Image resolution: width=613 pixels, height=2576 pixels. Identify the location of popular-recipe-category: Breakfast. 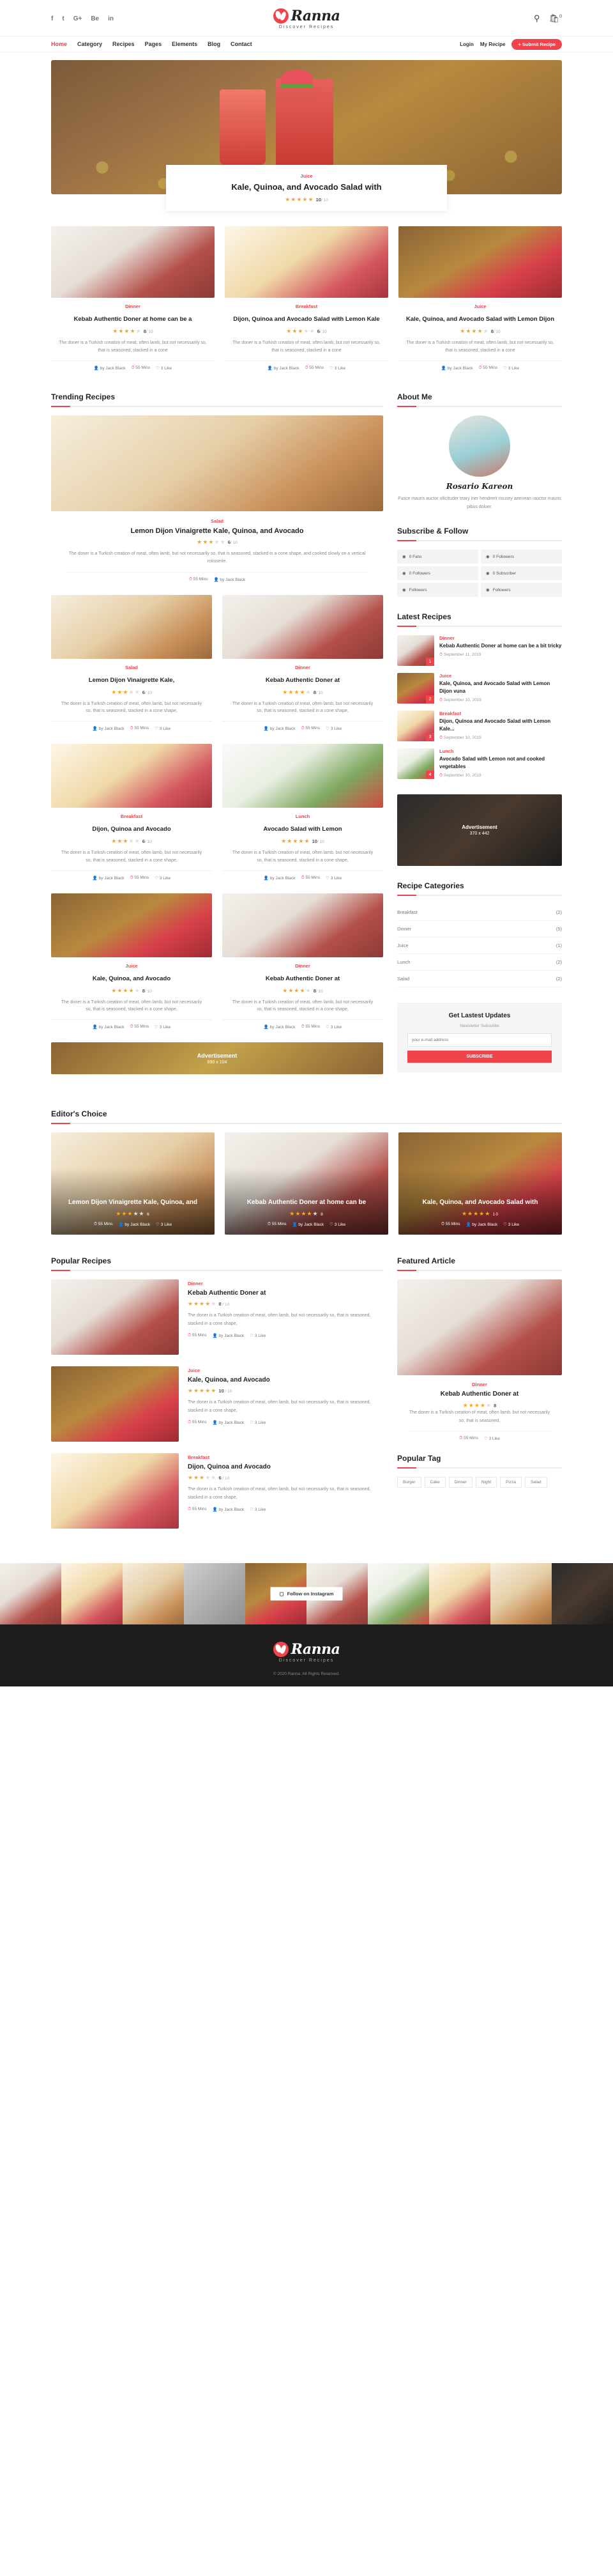
(285, 1457).